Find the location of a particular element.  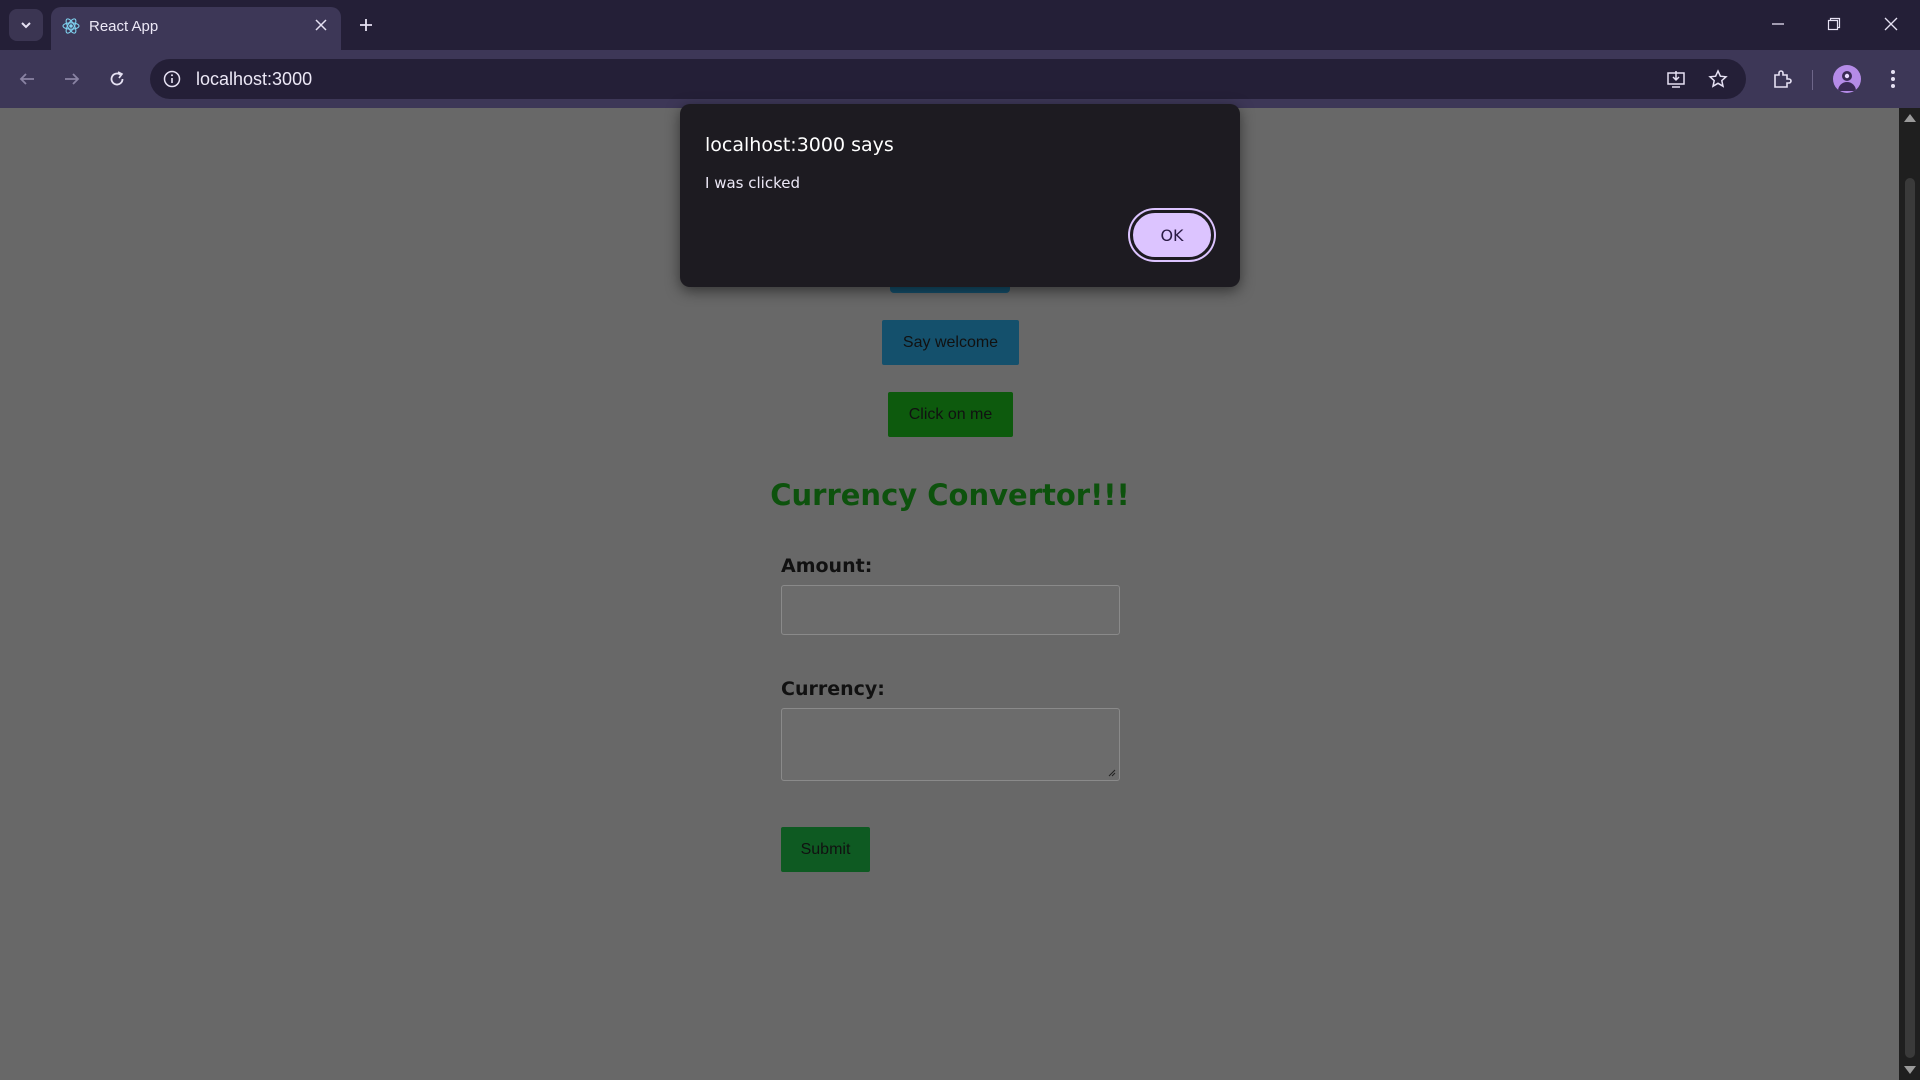

star-icon is located at coordinates (1718, 78).